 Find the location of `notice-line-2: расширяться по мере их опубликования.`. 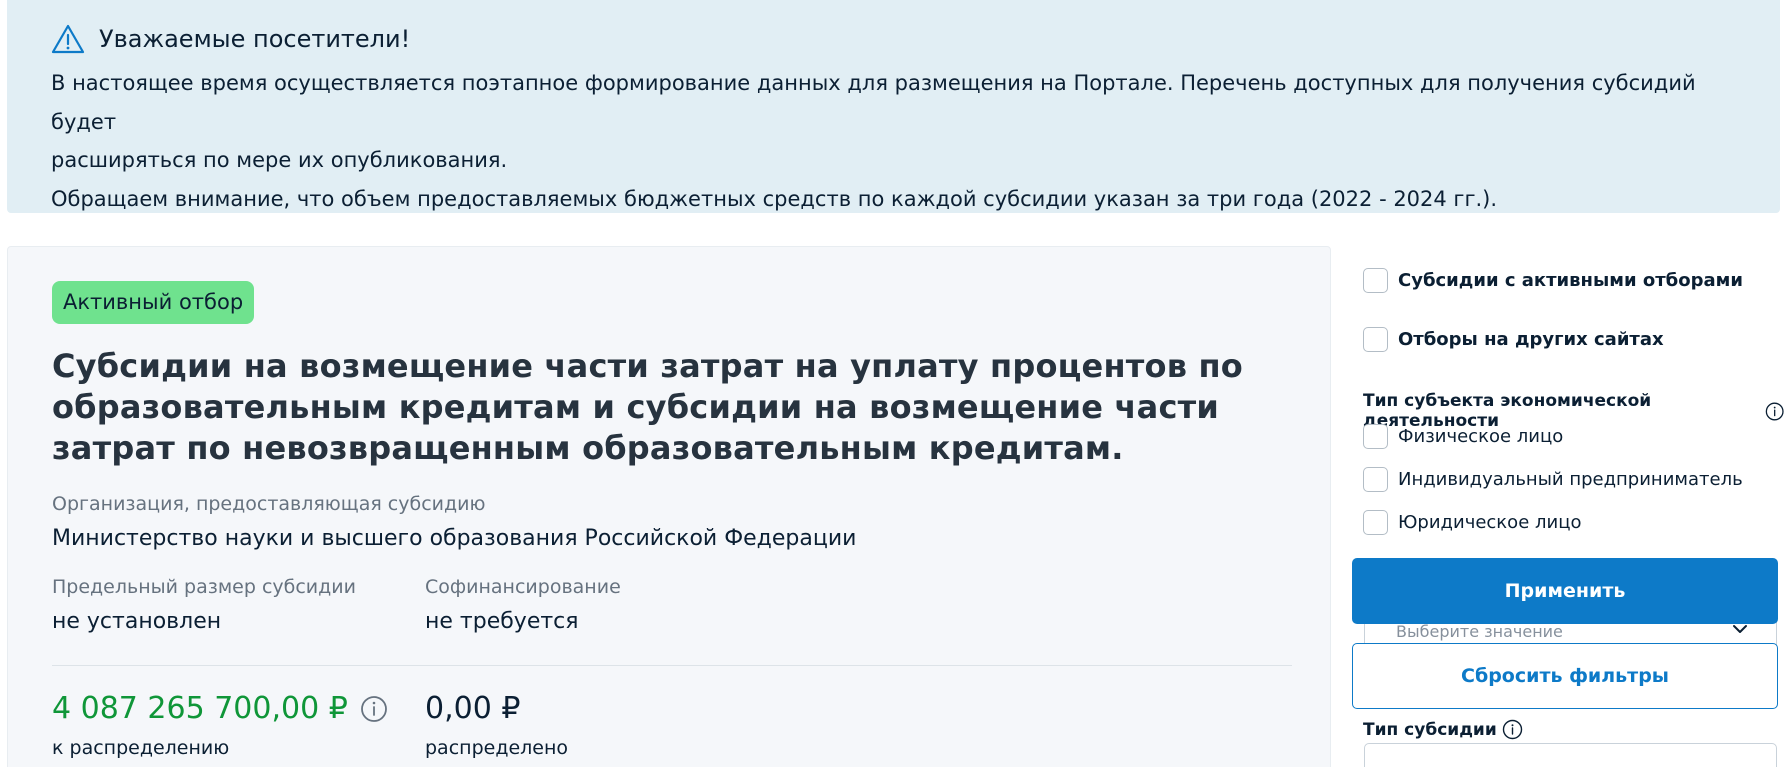

notice-line-2: расширяться по мере их опубликования. is located at coordinates (279, 160).